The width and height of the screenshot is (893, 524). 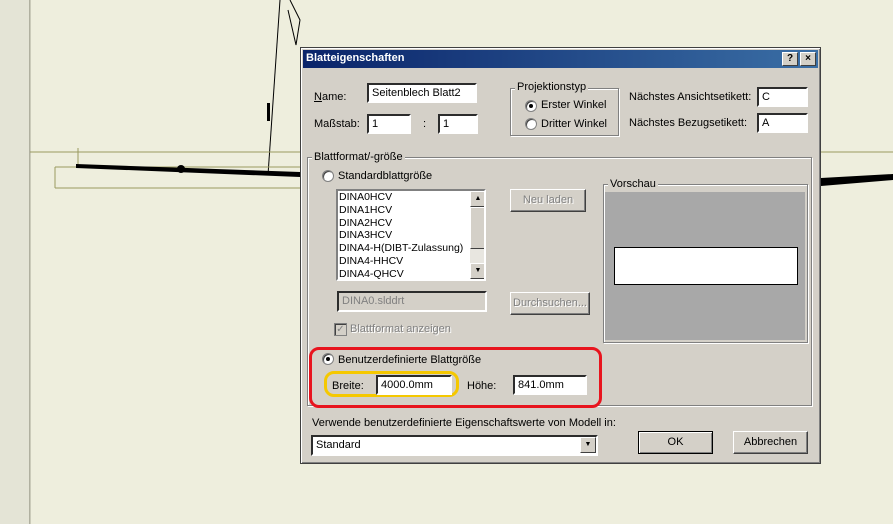 What do you see at coordinates (334, 97) in the screenshot?
I see `name-label-rest: ame:` at bounding box center [334, 97].